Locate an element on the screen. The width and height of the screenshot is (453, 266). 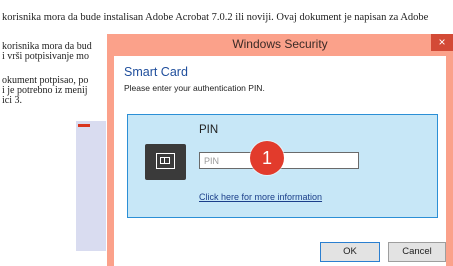
document-side-panel is located at coordinates (91, 186).